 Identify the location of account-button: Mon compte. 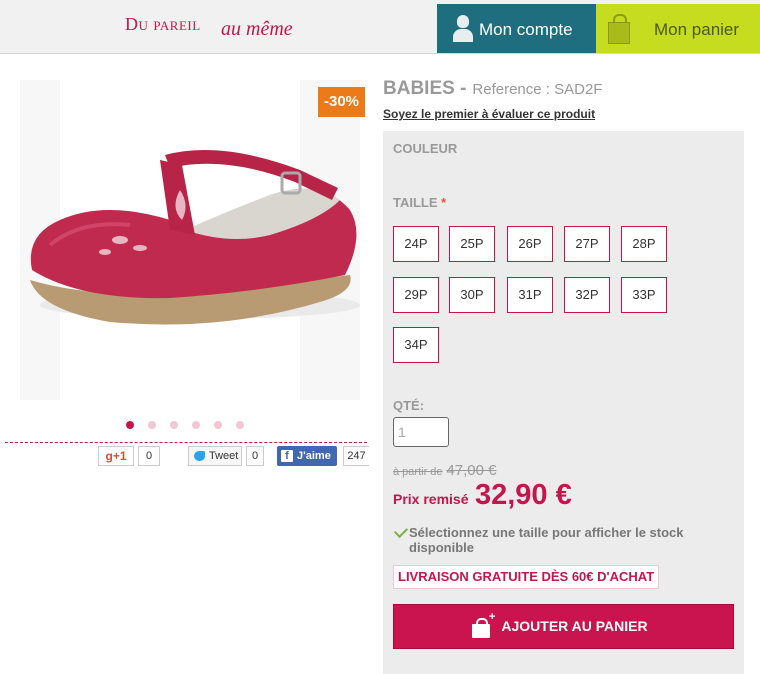
(516, 28).